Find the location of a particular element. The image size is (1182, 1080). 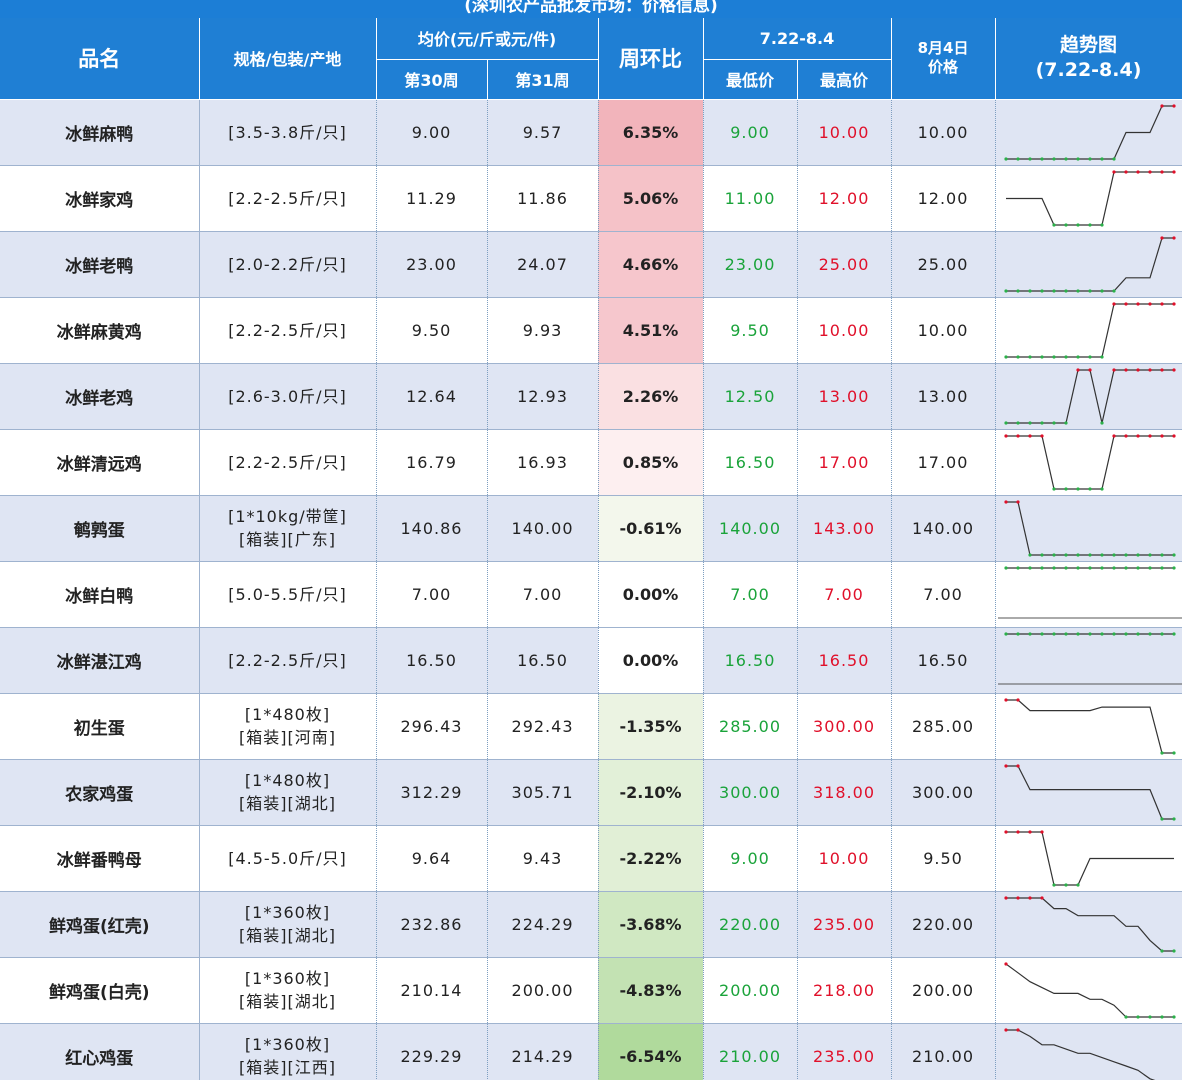

week31-avg: 214.29 is located at coordinates (543, 1051).